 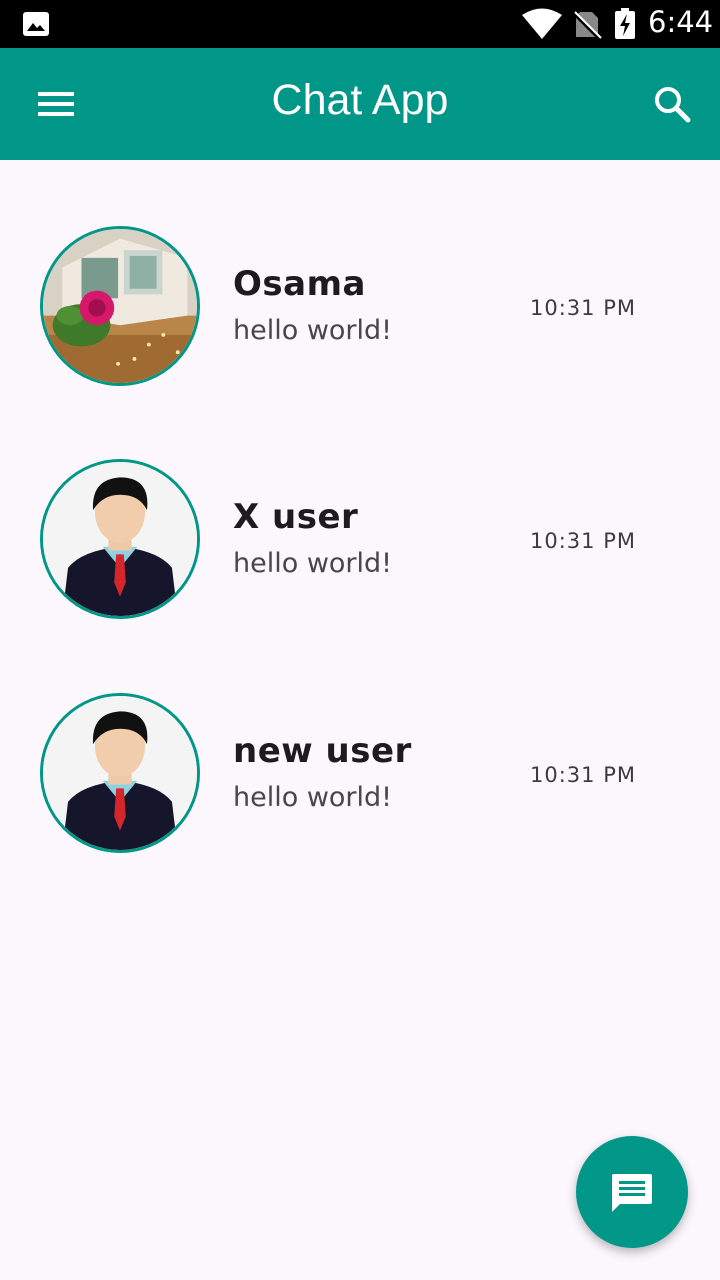 I want to click on app-title: Chat App, so click(x=360, y=100).